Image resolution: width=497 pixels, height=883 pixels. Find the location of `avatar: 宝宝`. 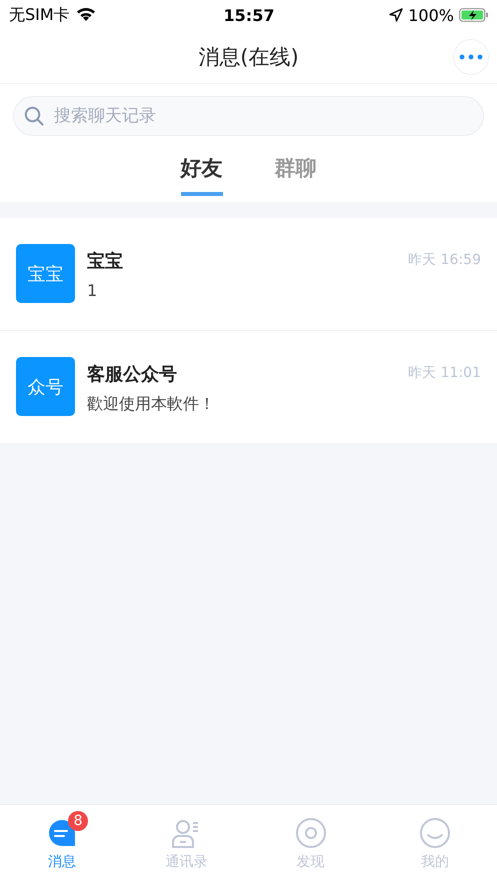

avatar: 宝宝 is located at coordinates (45, 273).